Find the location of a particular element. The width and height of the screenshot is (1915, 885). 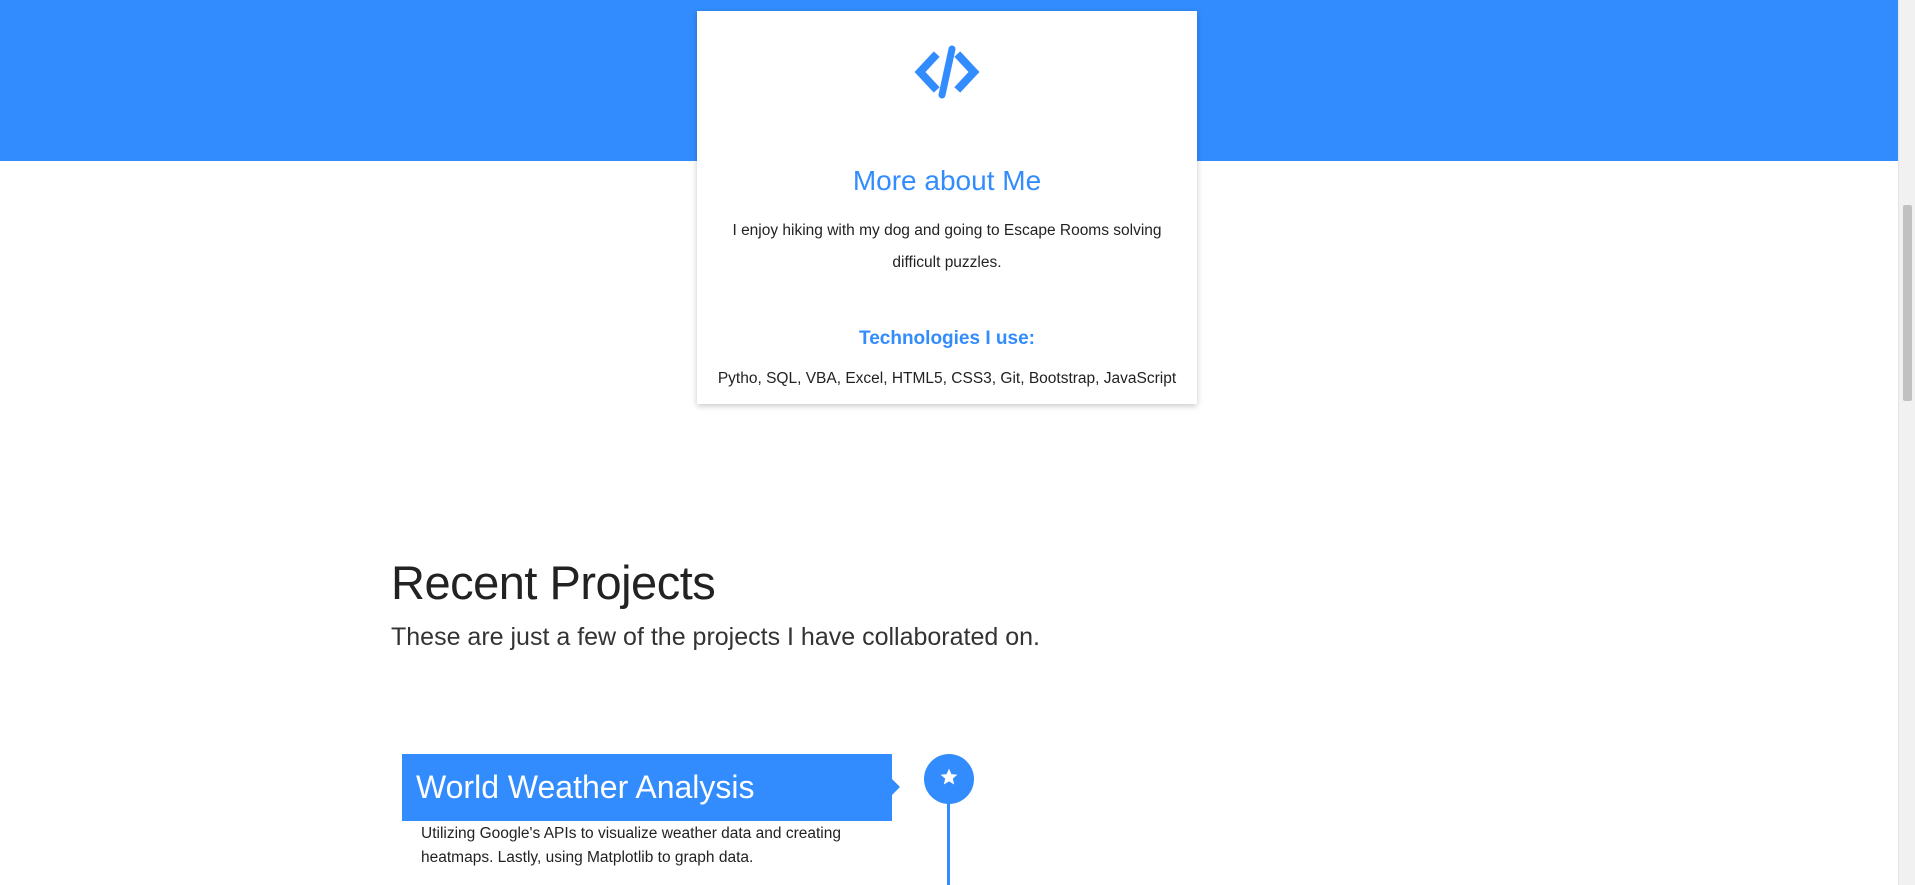

code-icon is located at coordinates (947, 72).